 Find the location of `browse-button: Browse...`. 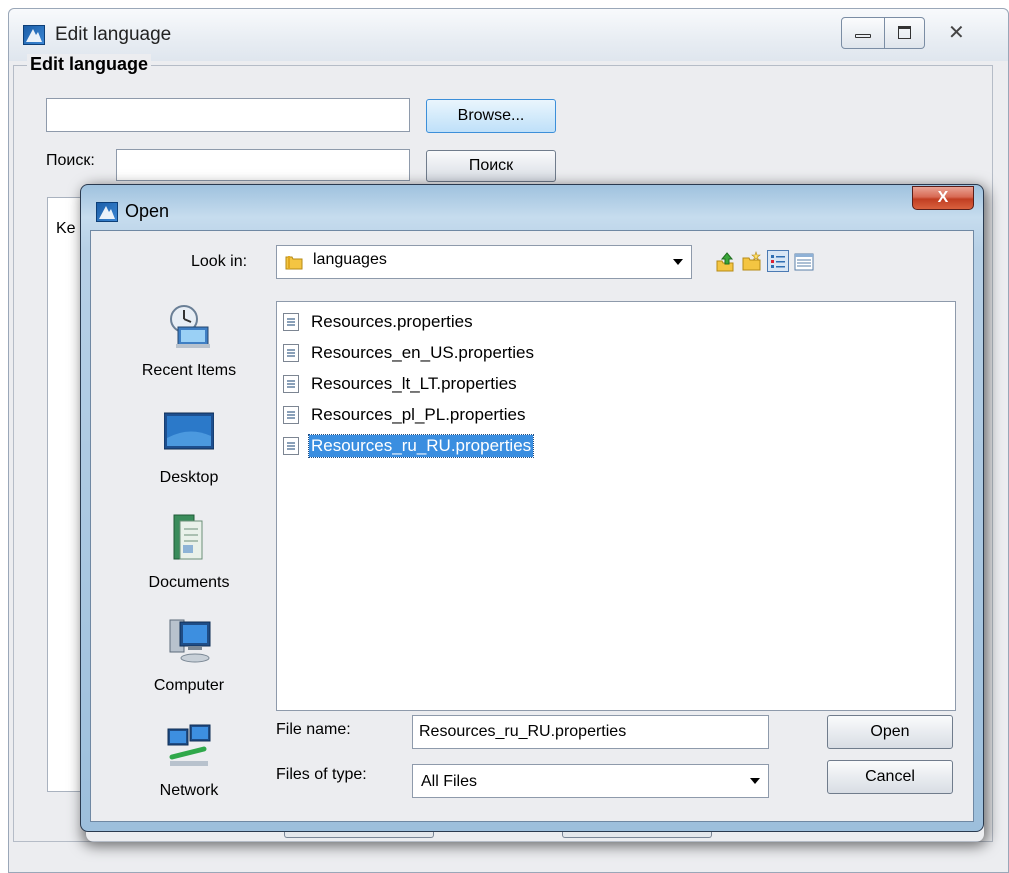

browse-button: Browse... is located at coordinates (491, 116).